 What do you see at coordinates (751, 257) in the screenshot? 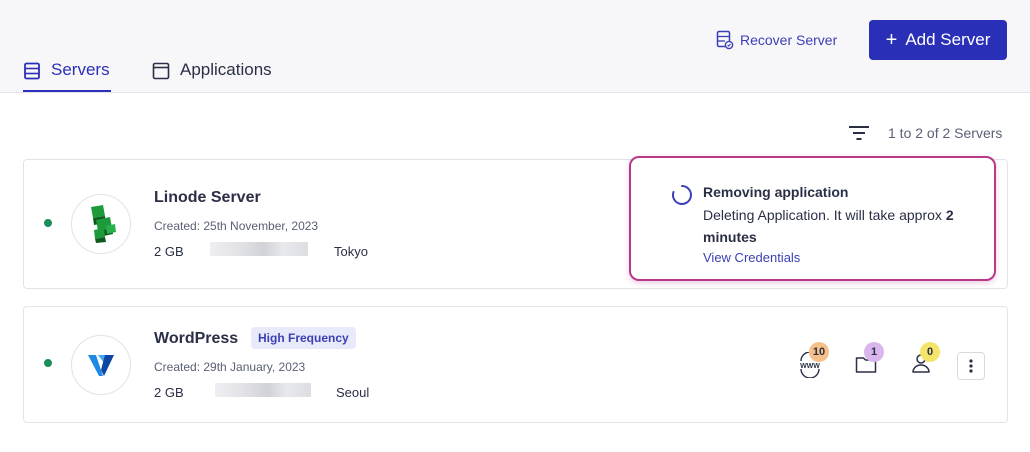
I see `view-credentials-link: View Credentials` at bounding box center [751, 257].